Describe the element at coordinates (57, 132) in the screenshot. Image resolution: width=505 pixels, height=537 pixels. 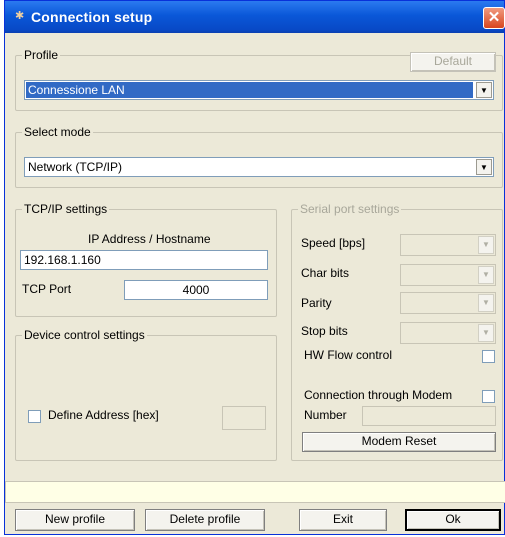
I see `select-mode-legend: Select mode` at that location.